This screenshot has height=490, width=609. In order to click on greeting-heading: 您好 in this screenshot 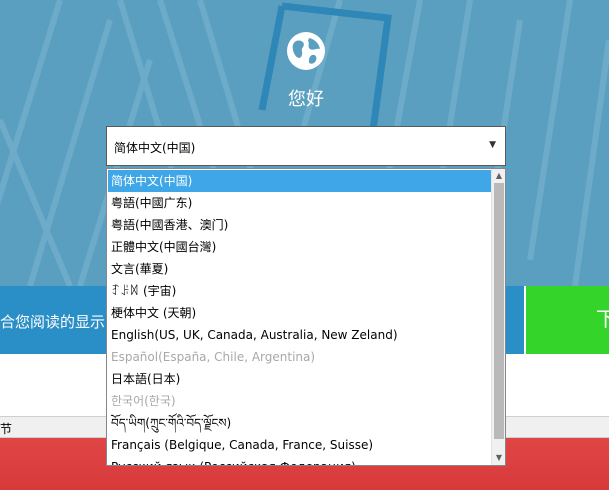, I will do `click(306, 99)`.